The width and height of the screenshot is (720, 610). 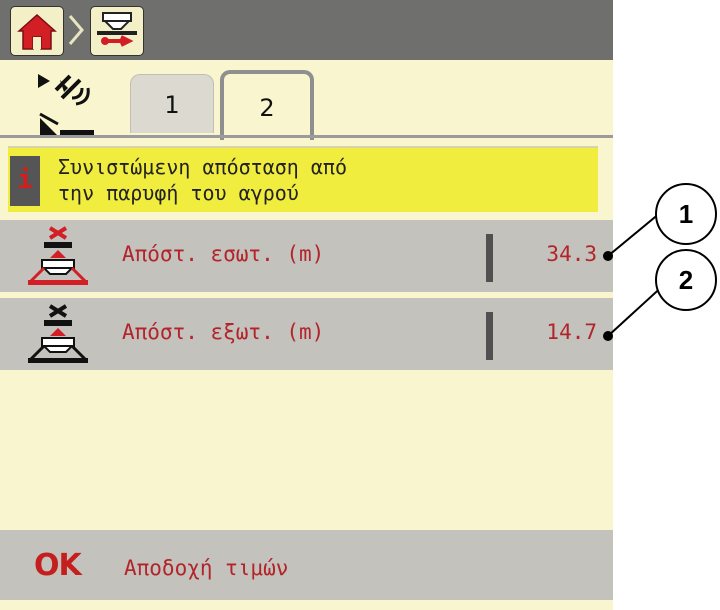 What do you see at coordinates (686, 280) in the screenshot?
I see `callout-2-number: 2` at bounding box center [686, 280].